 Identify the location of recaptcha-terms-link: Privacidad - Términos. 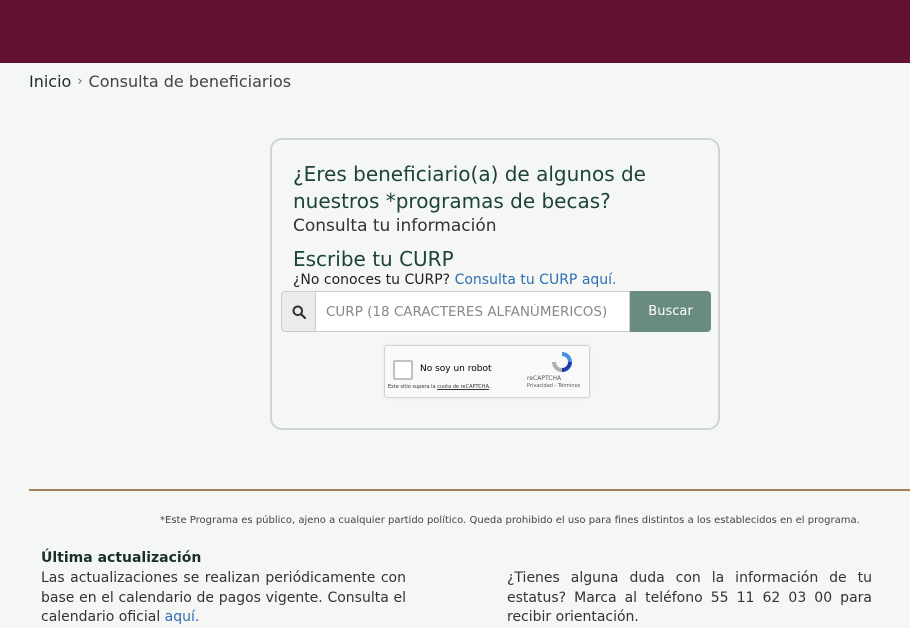
(553, 386).